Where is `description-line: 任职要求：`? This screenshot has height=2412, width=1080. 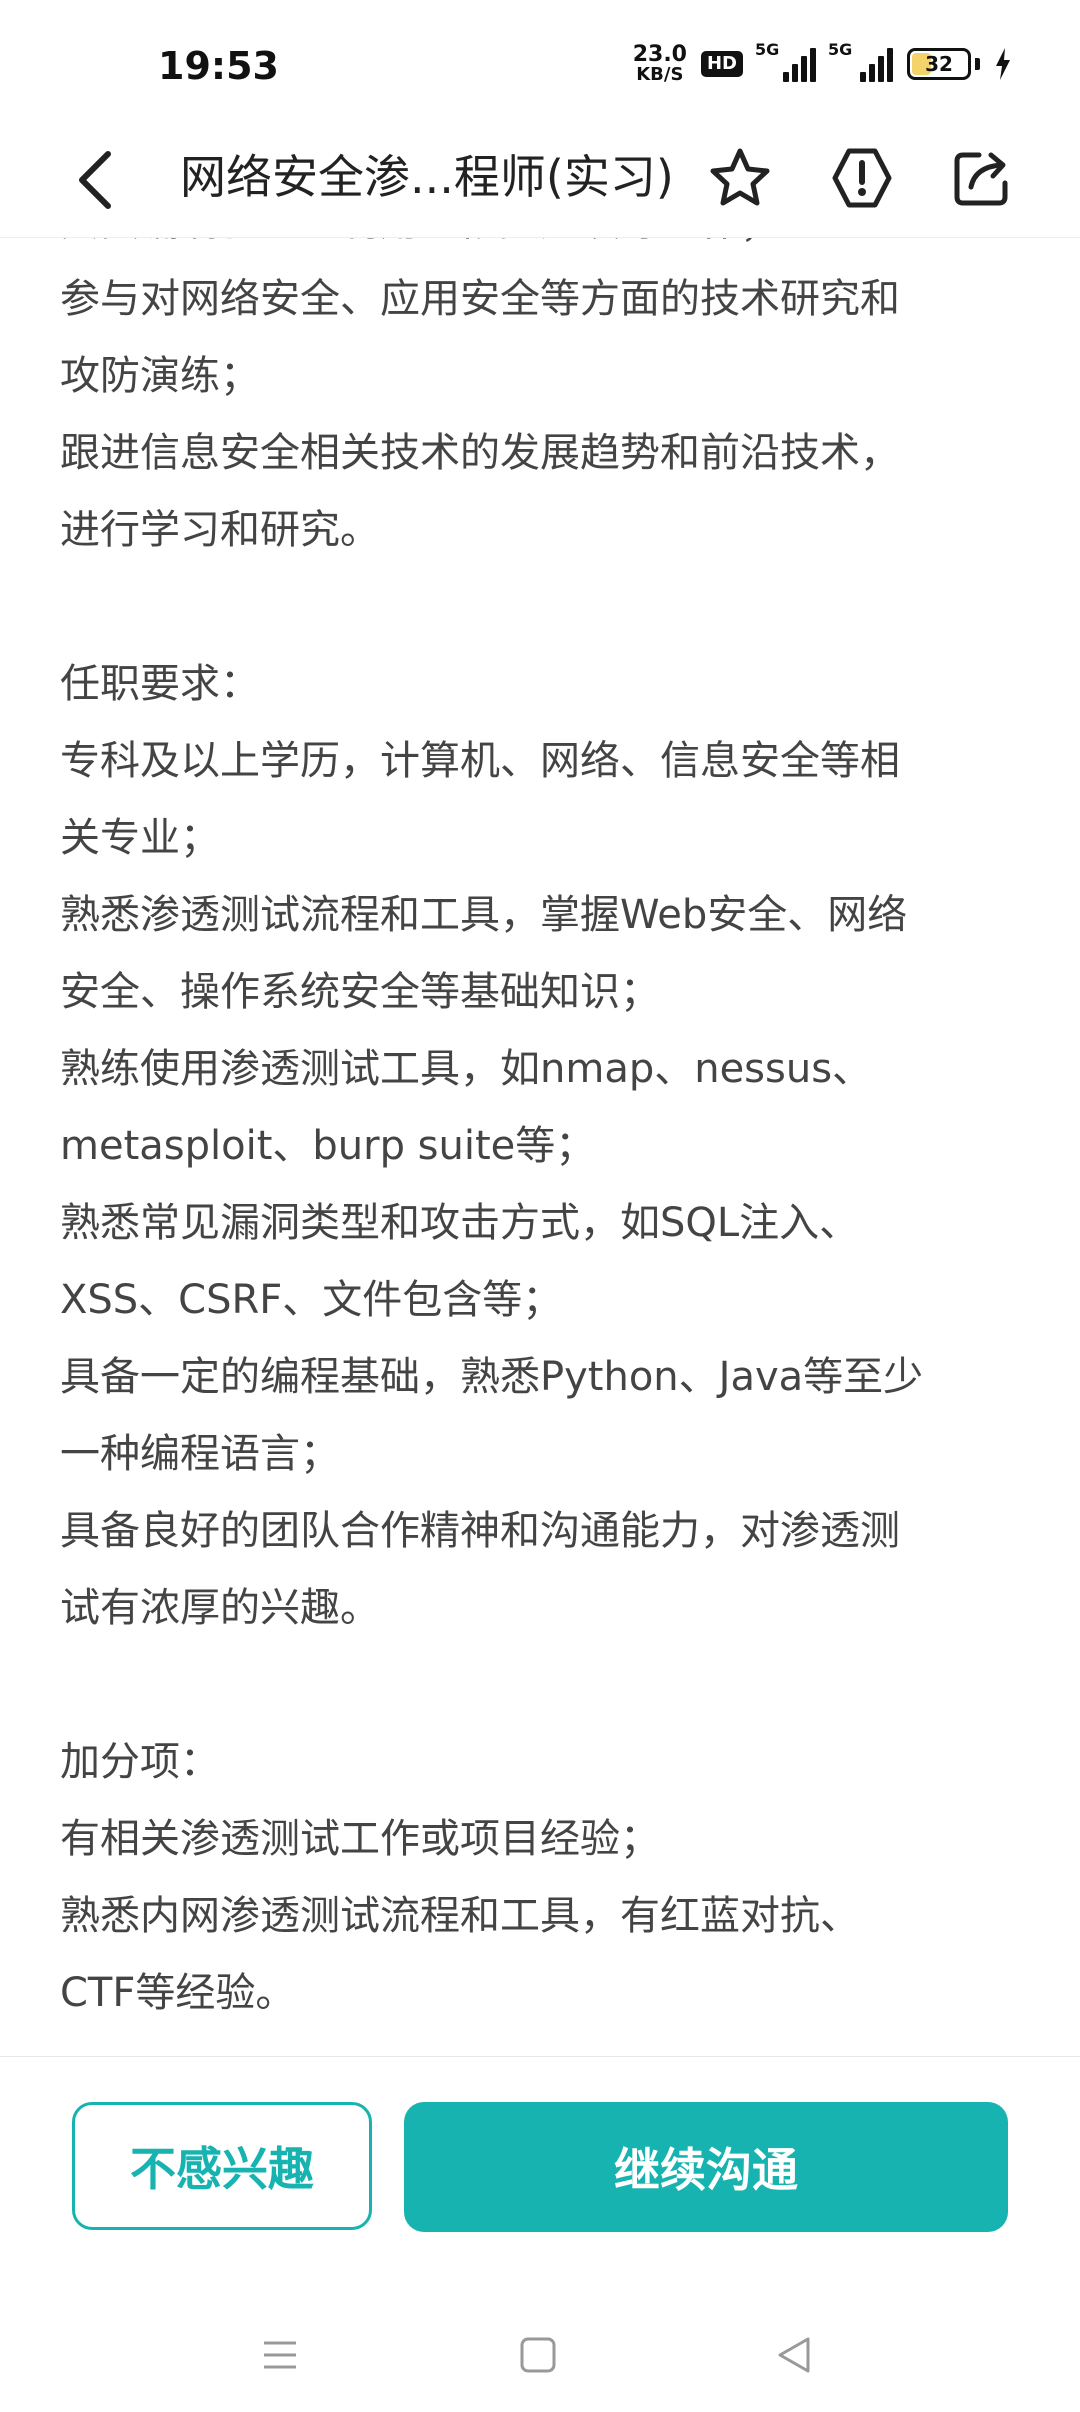
description-line: 任职要求： is located at coordinates (160, 684).